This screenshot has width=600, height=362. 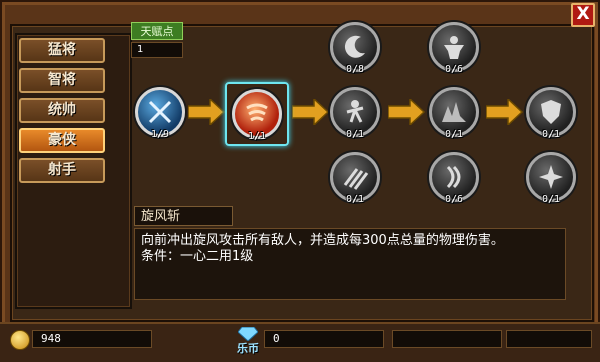 What do you see at coordinates (92, 339) in the screenshot?
I see `gold-amount: 948` at bounding box center [92, 339].